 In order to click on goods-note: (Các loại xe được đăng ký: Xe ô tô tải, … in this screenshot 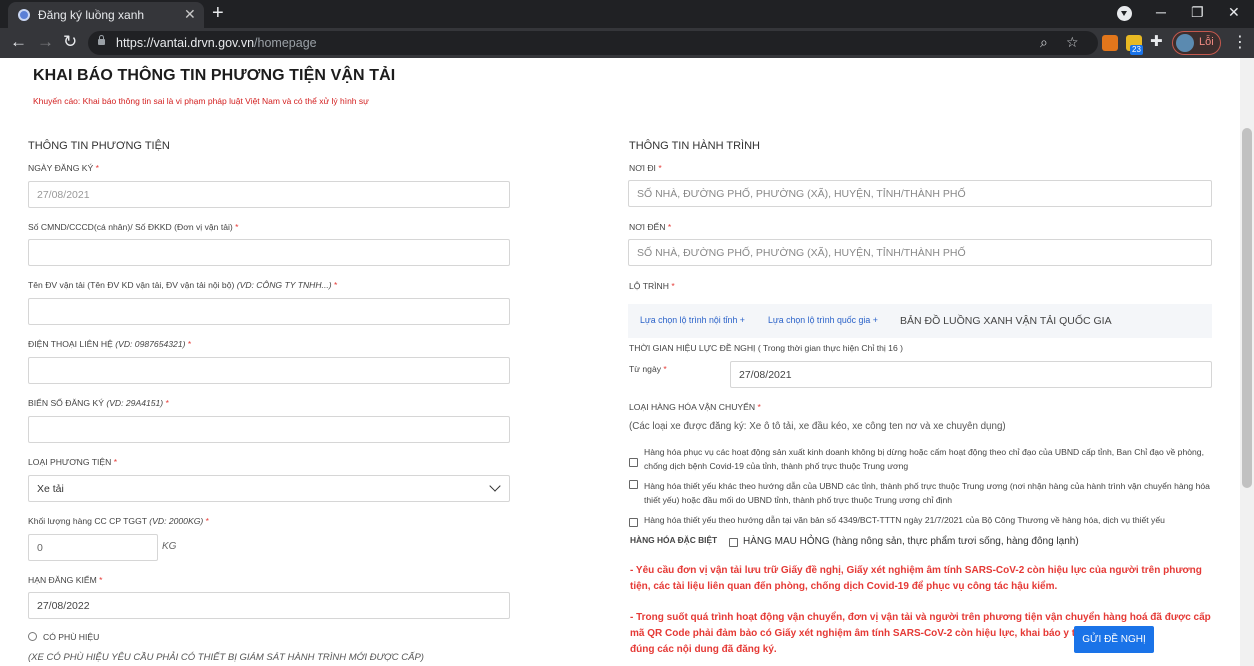, I will do `click(817, 426)`.